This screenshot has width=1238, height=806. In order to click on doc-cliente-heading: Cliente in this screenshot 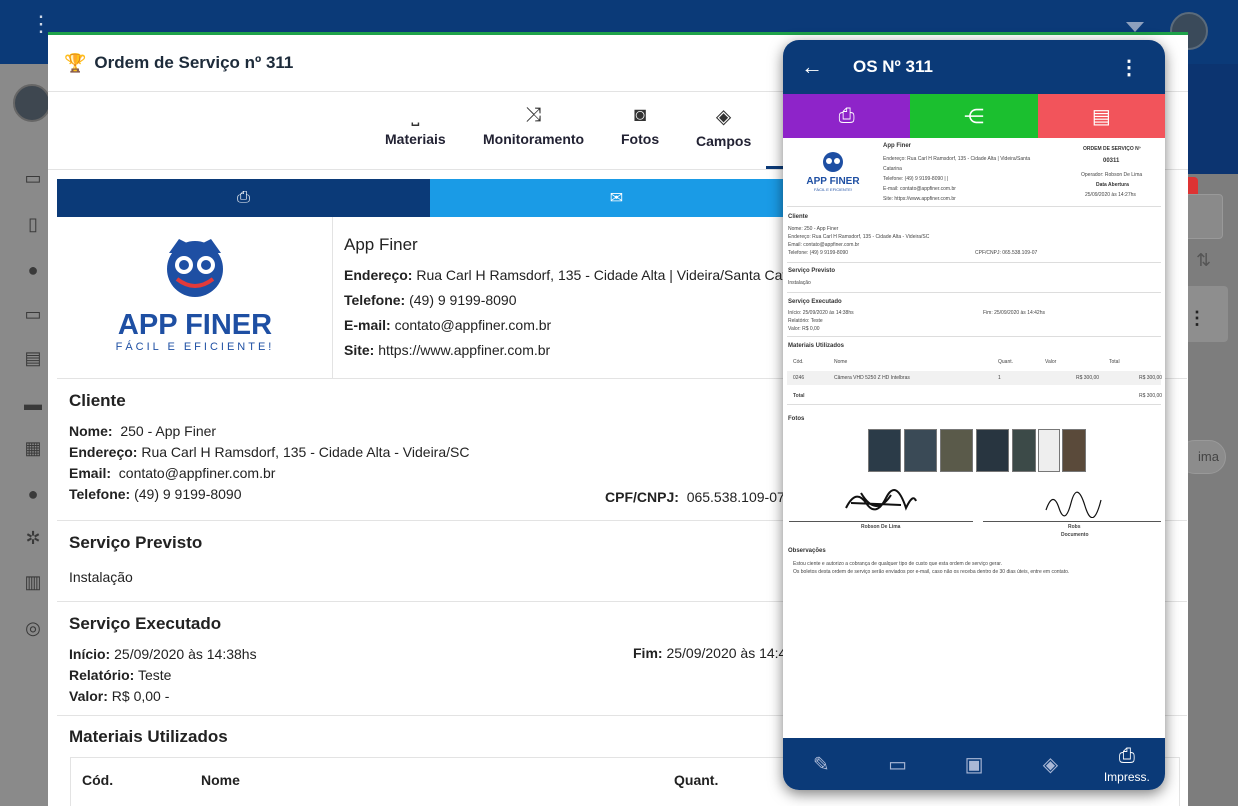, I will do `click(798, 217)`.